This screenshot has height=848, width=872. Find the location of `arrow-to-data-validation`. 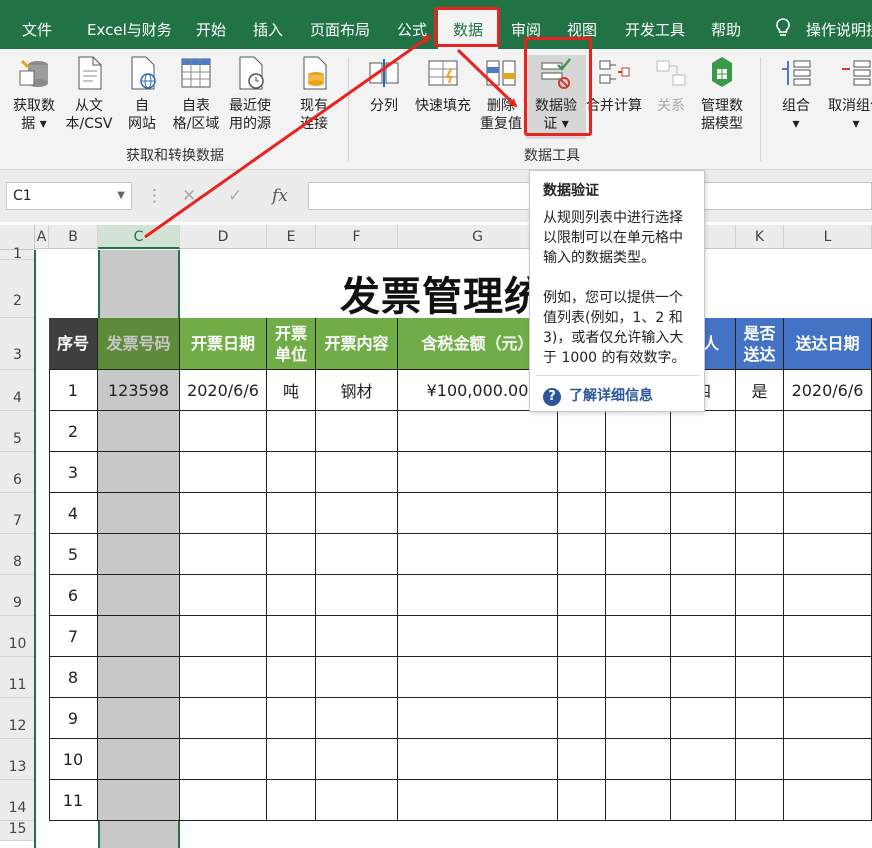

arrow-to-data-validation is located at coordinates (487, 78).